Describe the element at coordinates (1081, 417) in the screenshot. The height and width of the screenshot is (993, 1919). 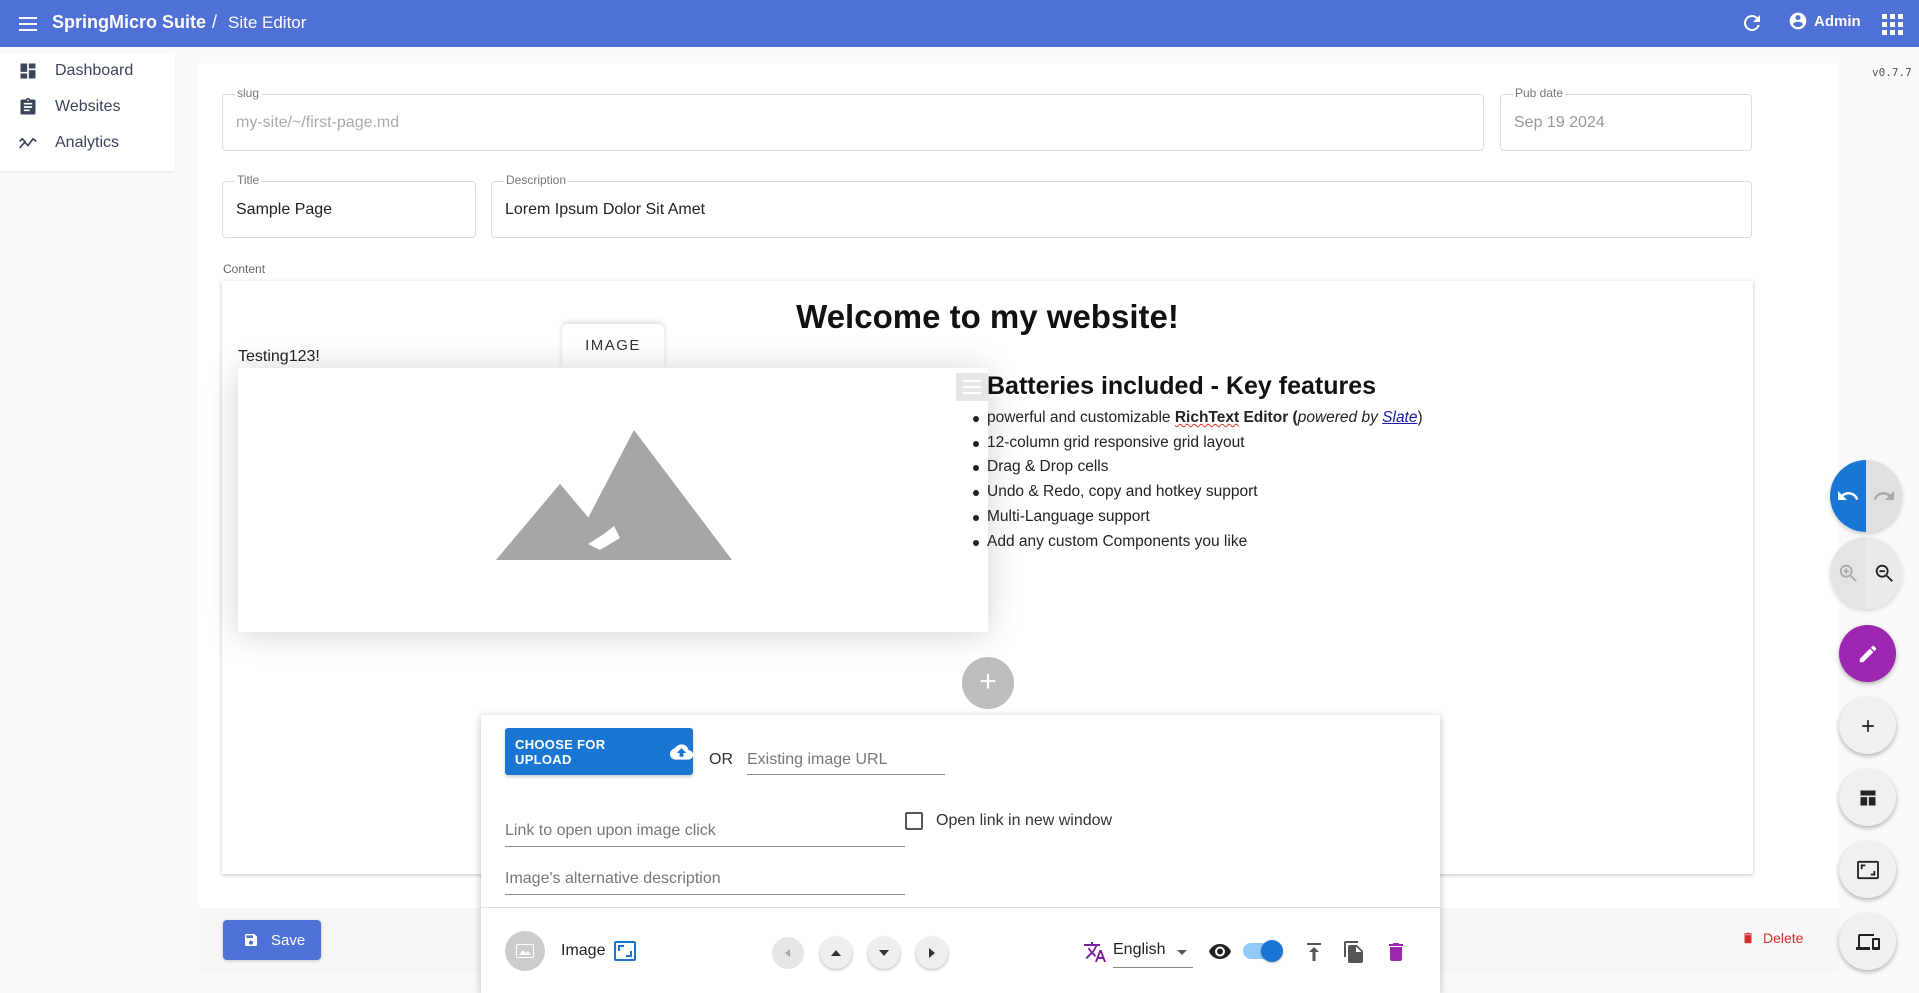
I see `feature-text: powerful and customizable` at that location.